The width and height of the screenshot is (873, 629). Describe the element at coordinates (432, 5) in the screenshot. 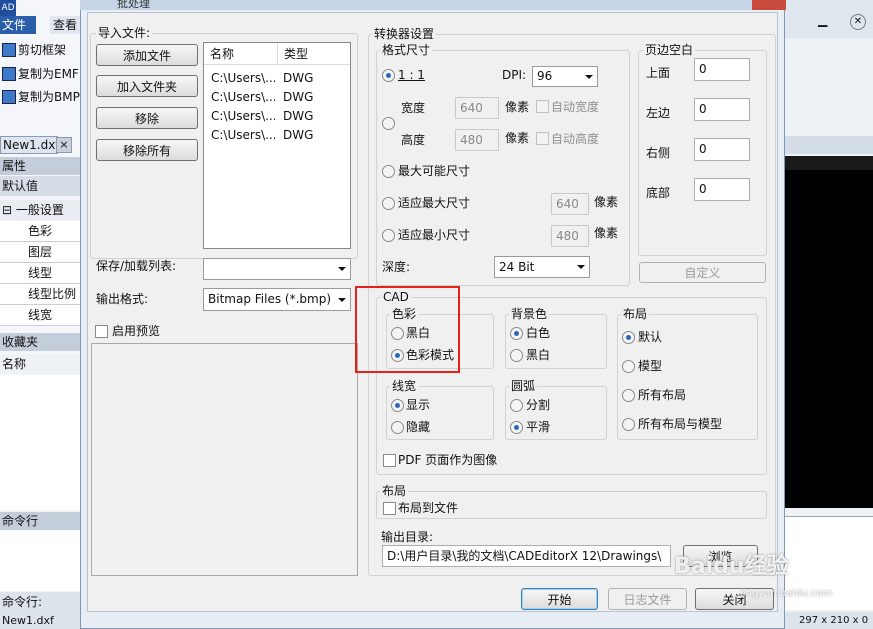

I see `dialog-titlebar` at that location.